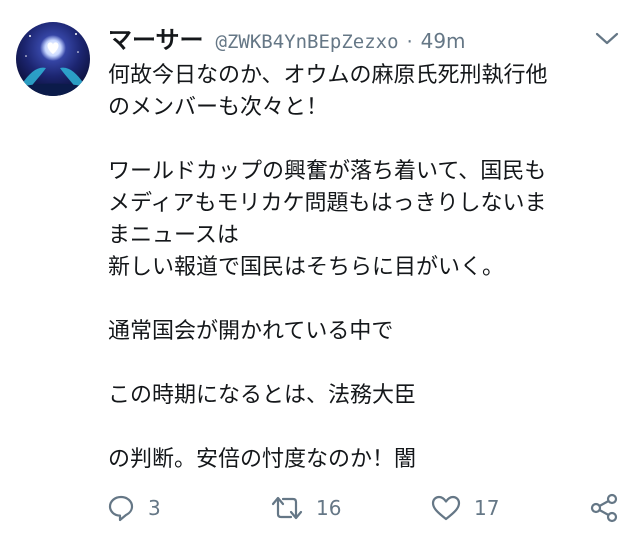  What do you see at coordinates (443, 41) in the screenshot?
I see `timestamp: 49m` at bounding box center [443, 41].